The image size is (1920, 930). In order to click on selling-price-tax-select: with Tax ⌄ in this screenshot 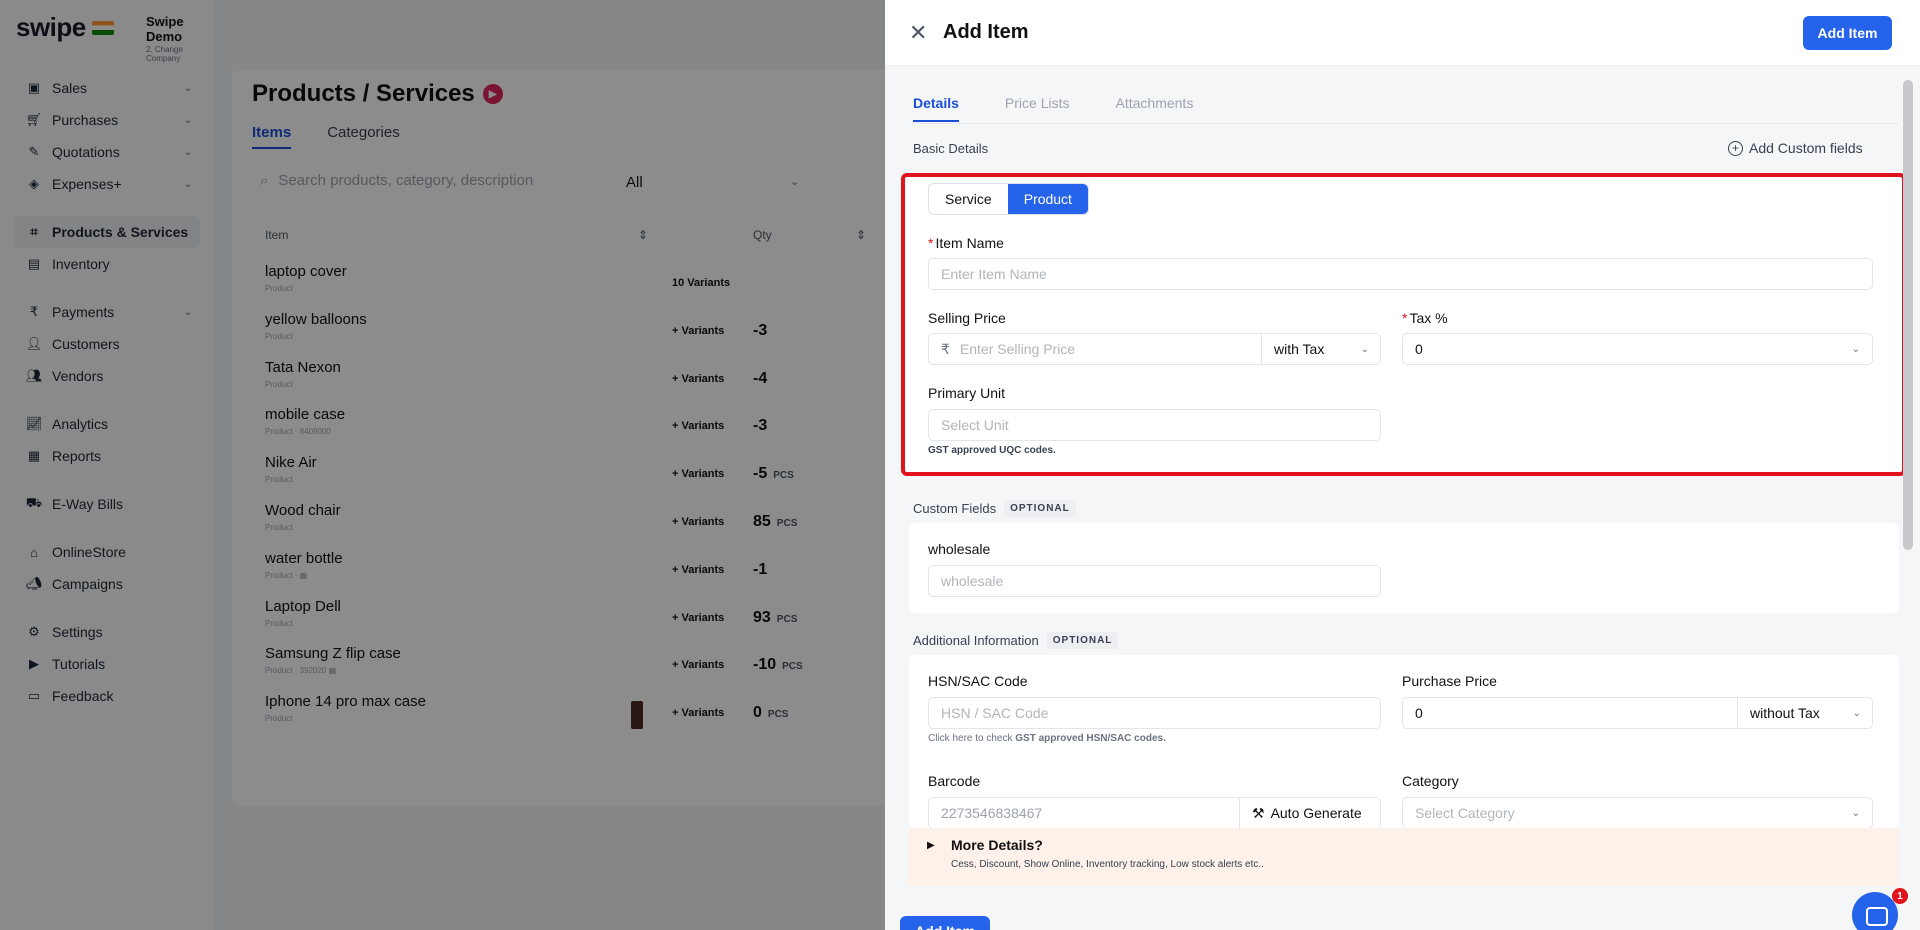, I will do `click(1321, 349)`.